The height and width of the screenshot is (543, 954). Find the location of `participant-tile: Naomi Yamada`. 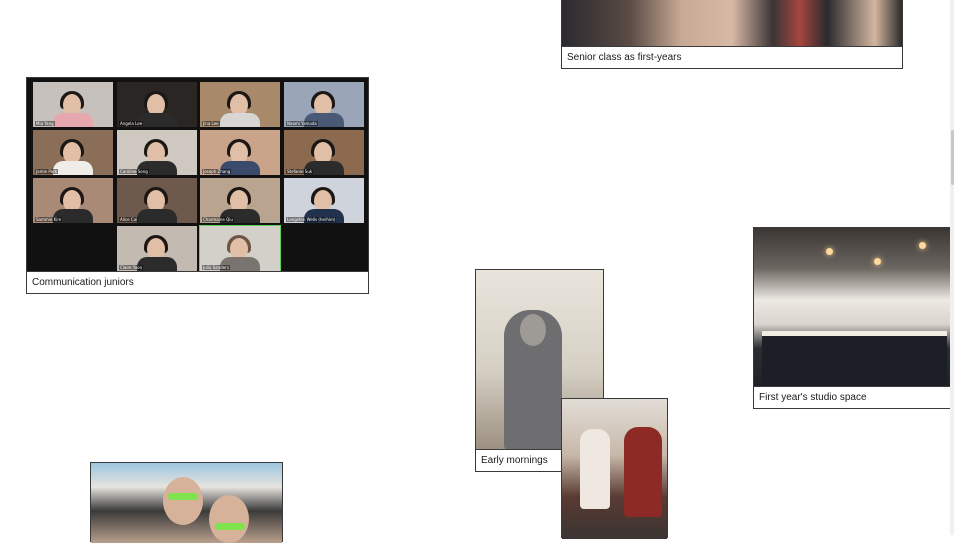

participant-tile: Naomi Yamada is located at coordinates (324, 104).